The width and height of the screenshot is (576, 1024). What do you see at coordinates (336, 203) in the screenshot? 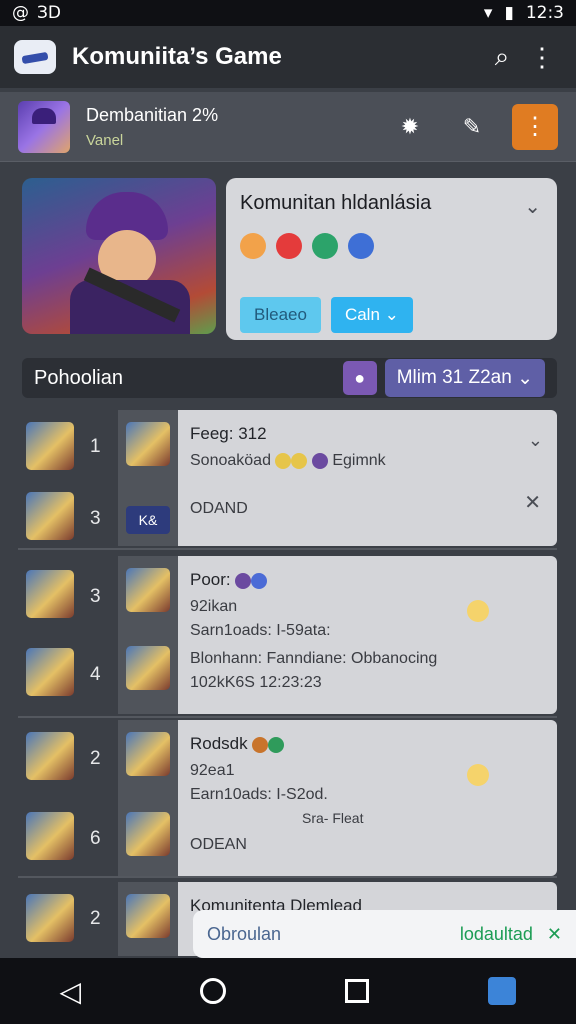
I see `card-title: Komunitan hldanlásia` at bounding box center [336, 203].